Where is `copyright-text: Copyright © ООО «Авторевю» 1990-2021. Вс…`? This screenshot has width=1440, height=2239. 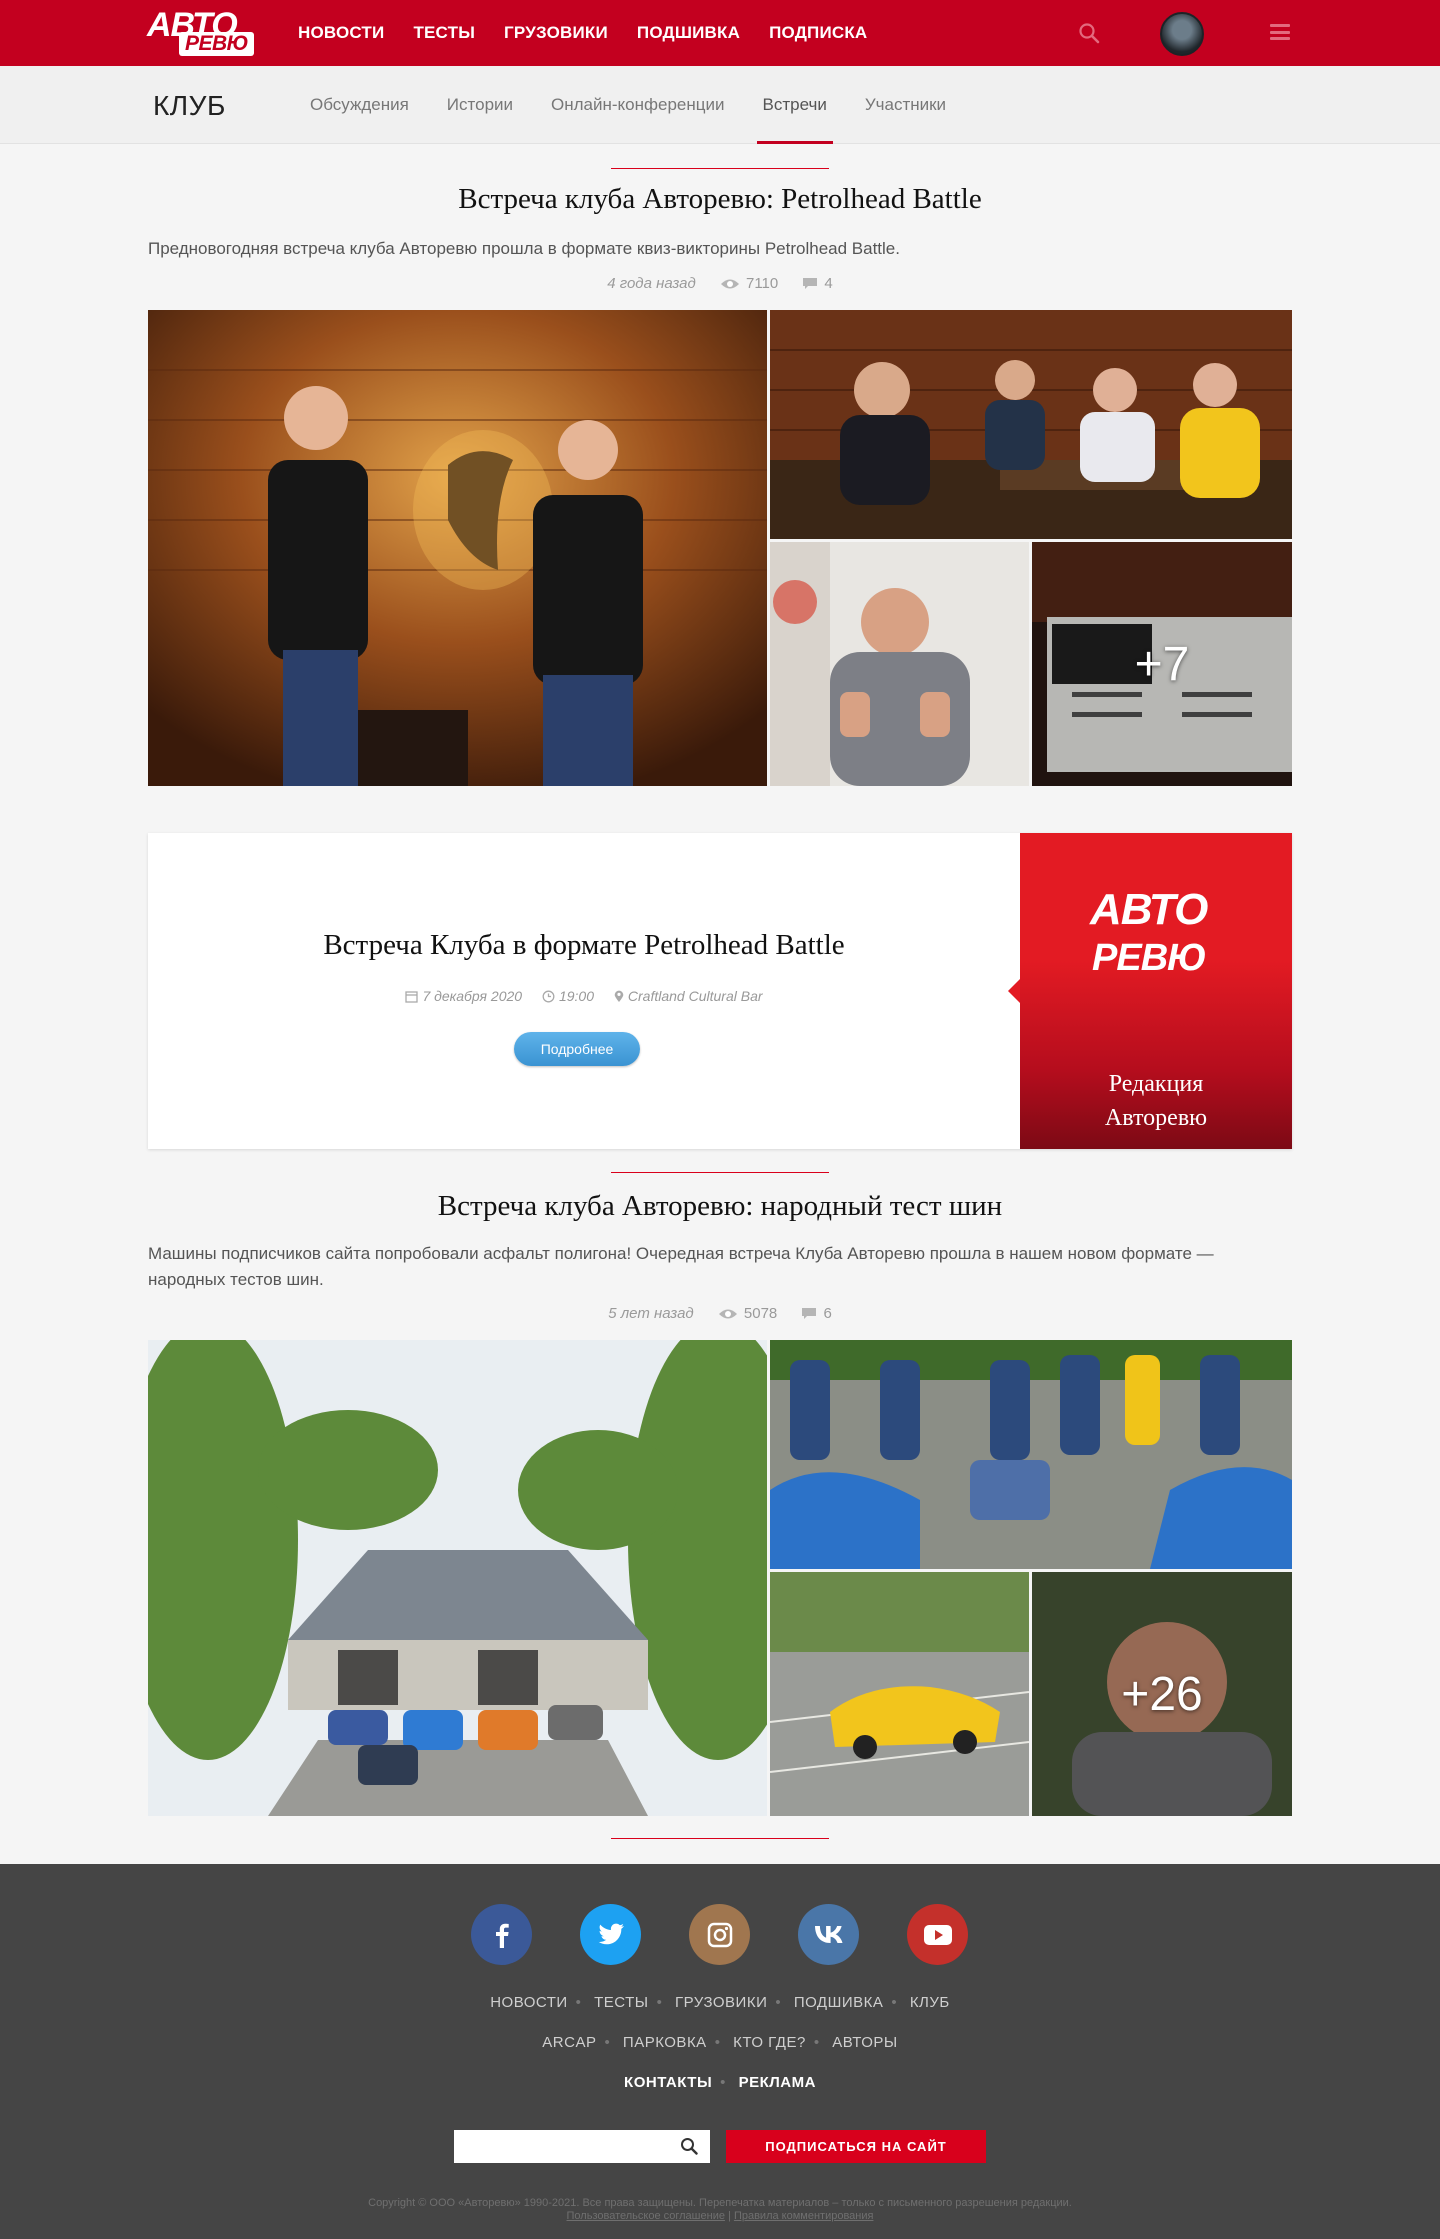 copyright-text: Copyright © ООО «Авторевю» 1990-2021. Вс… is located at coordinates (720, 2203).